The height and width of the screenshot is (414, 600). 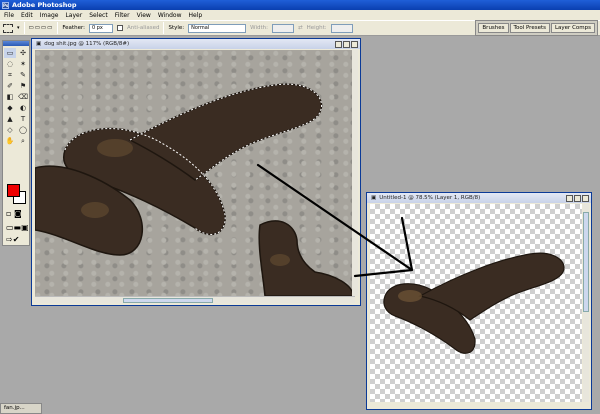 What do you see at coordinates (430, 198) in the screenshot?
I see `document-title: Untitled-1 @ 78.5% (Layer 1, RGB/8)` at bounding box center [430, 198].